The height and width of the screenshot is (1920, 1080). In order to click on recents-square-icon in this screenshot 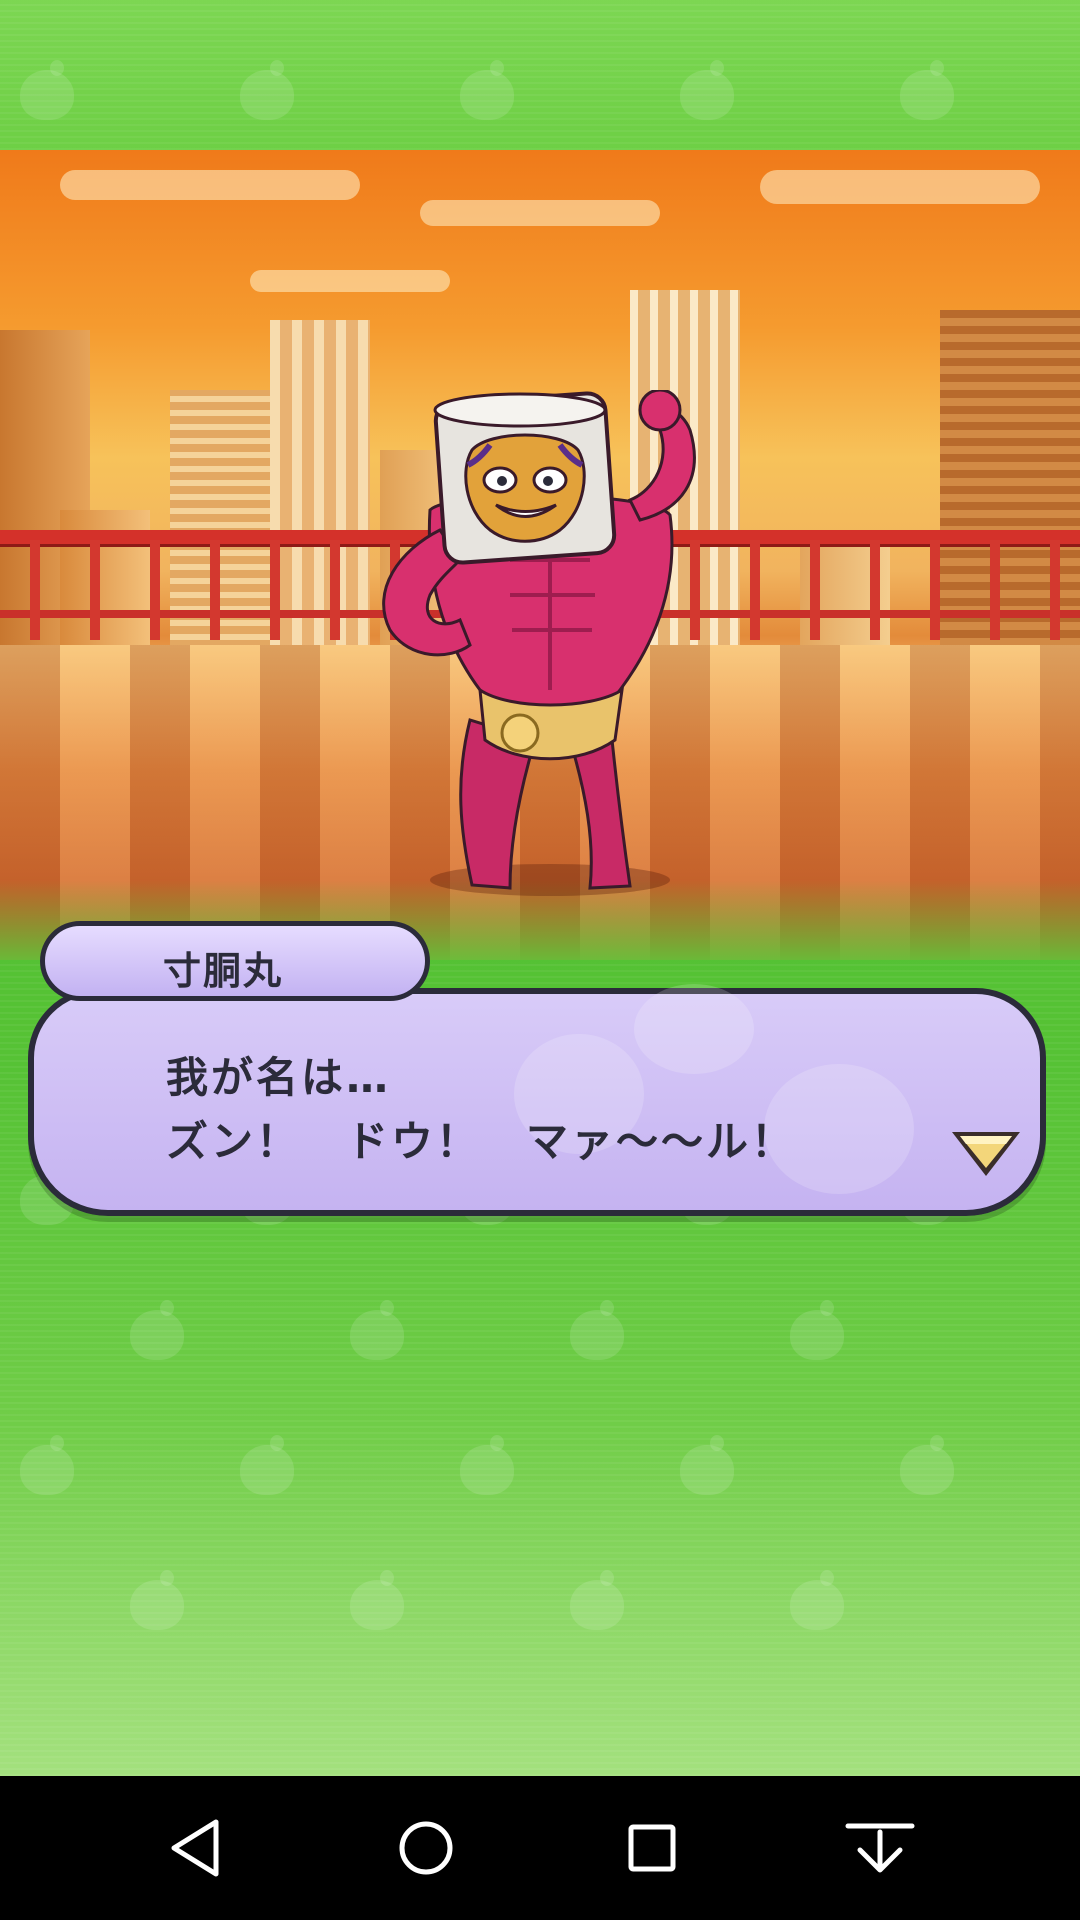, I will do `click(652, 1848)`.